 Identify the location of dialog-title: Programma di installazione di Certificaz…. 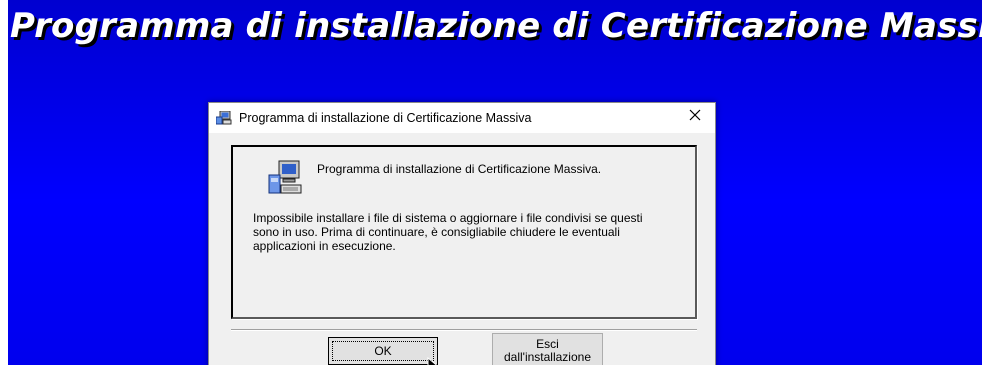
(385, 118).